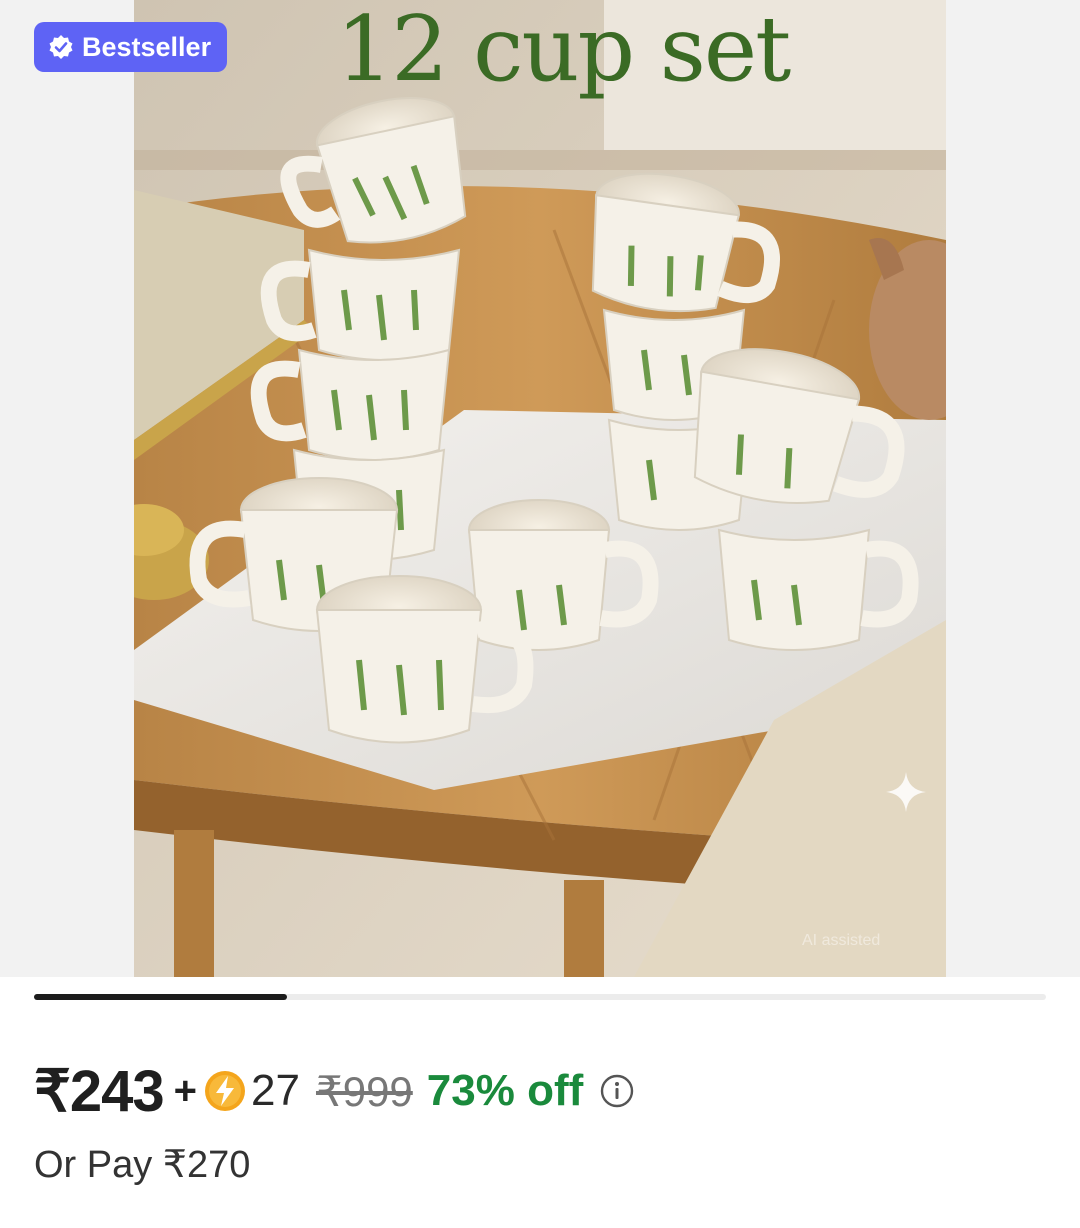 The width and height of the screenshot is (1080, 1228). What do you see at coordinates (225, 1091) in the screenshot?
I see `lightning-coin-icon` at bounding box center [225, 1091].